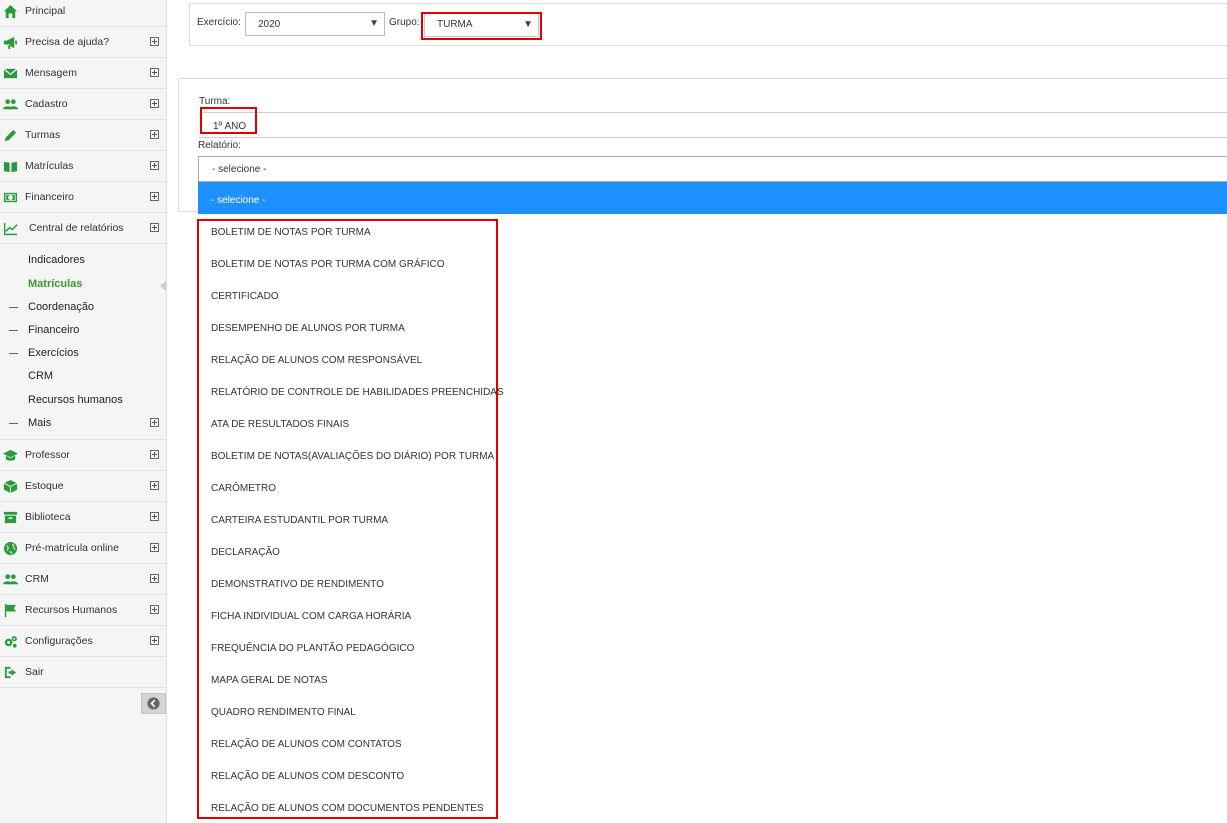 The image size is (1227, 823). What do you see at coordinates (53, 353) in the screenshot?
I see `submenu-item: Exercícios` at bounding box center [53, 353].